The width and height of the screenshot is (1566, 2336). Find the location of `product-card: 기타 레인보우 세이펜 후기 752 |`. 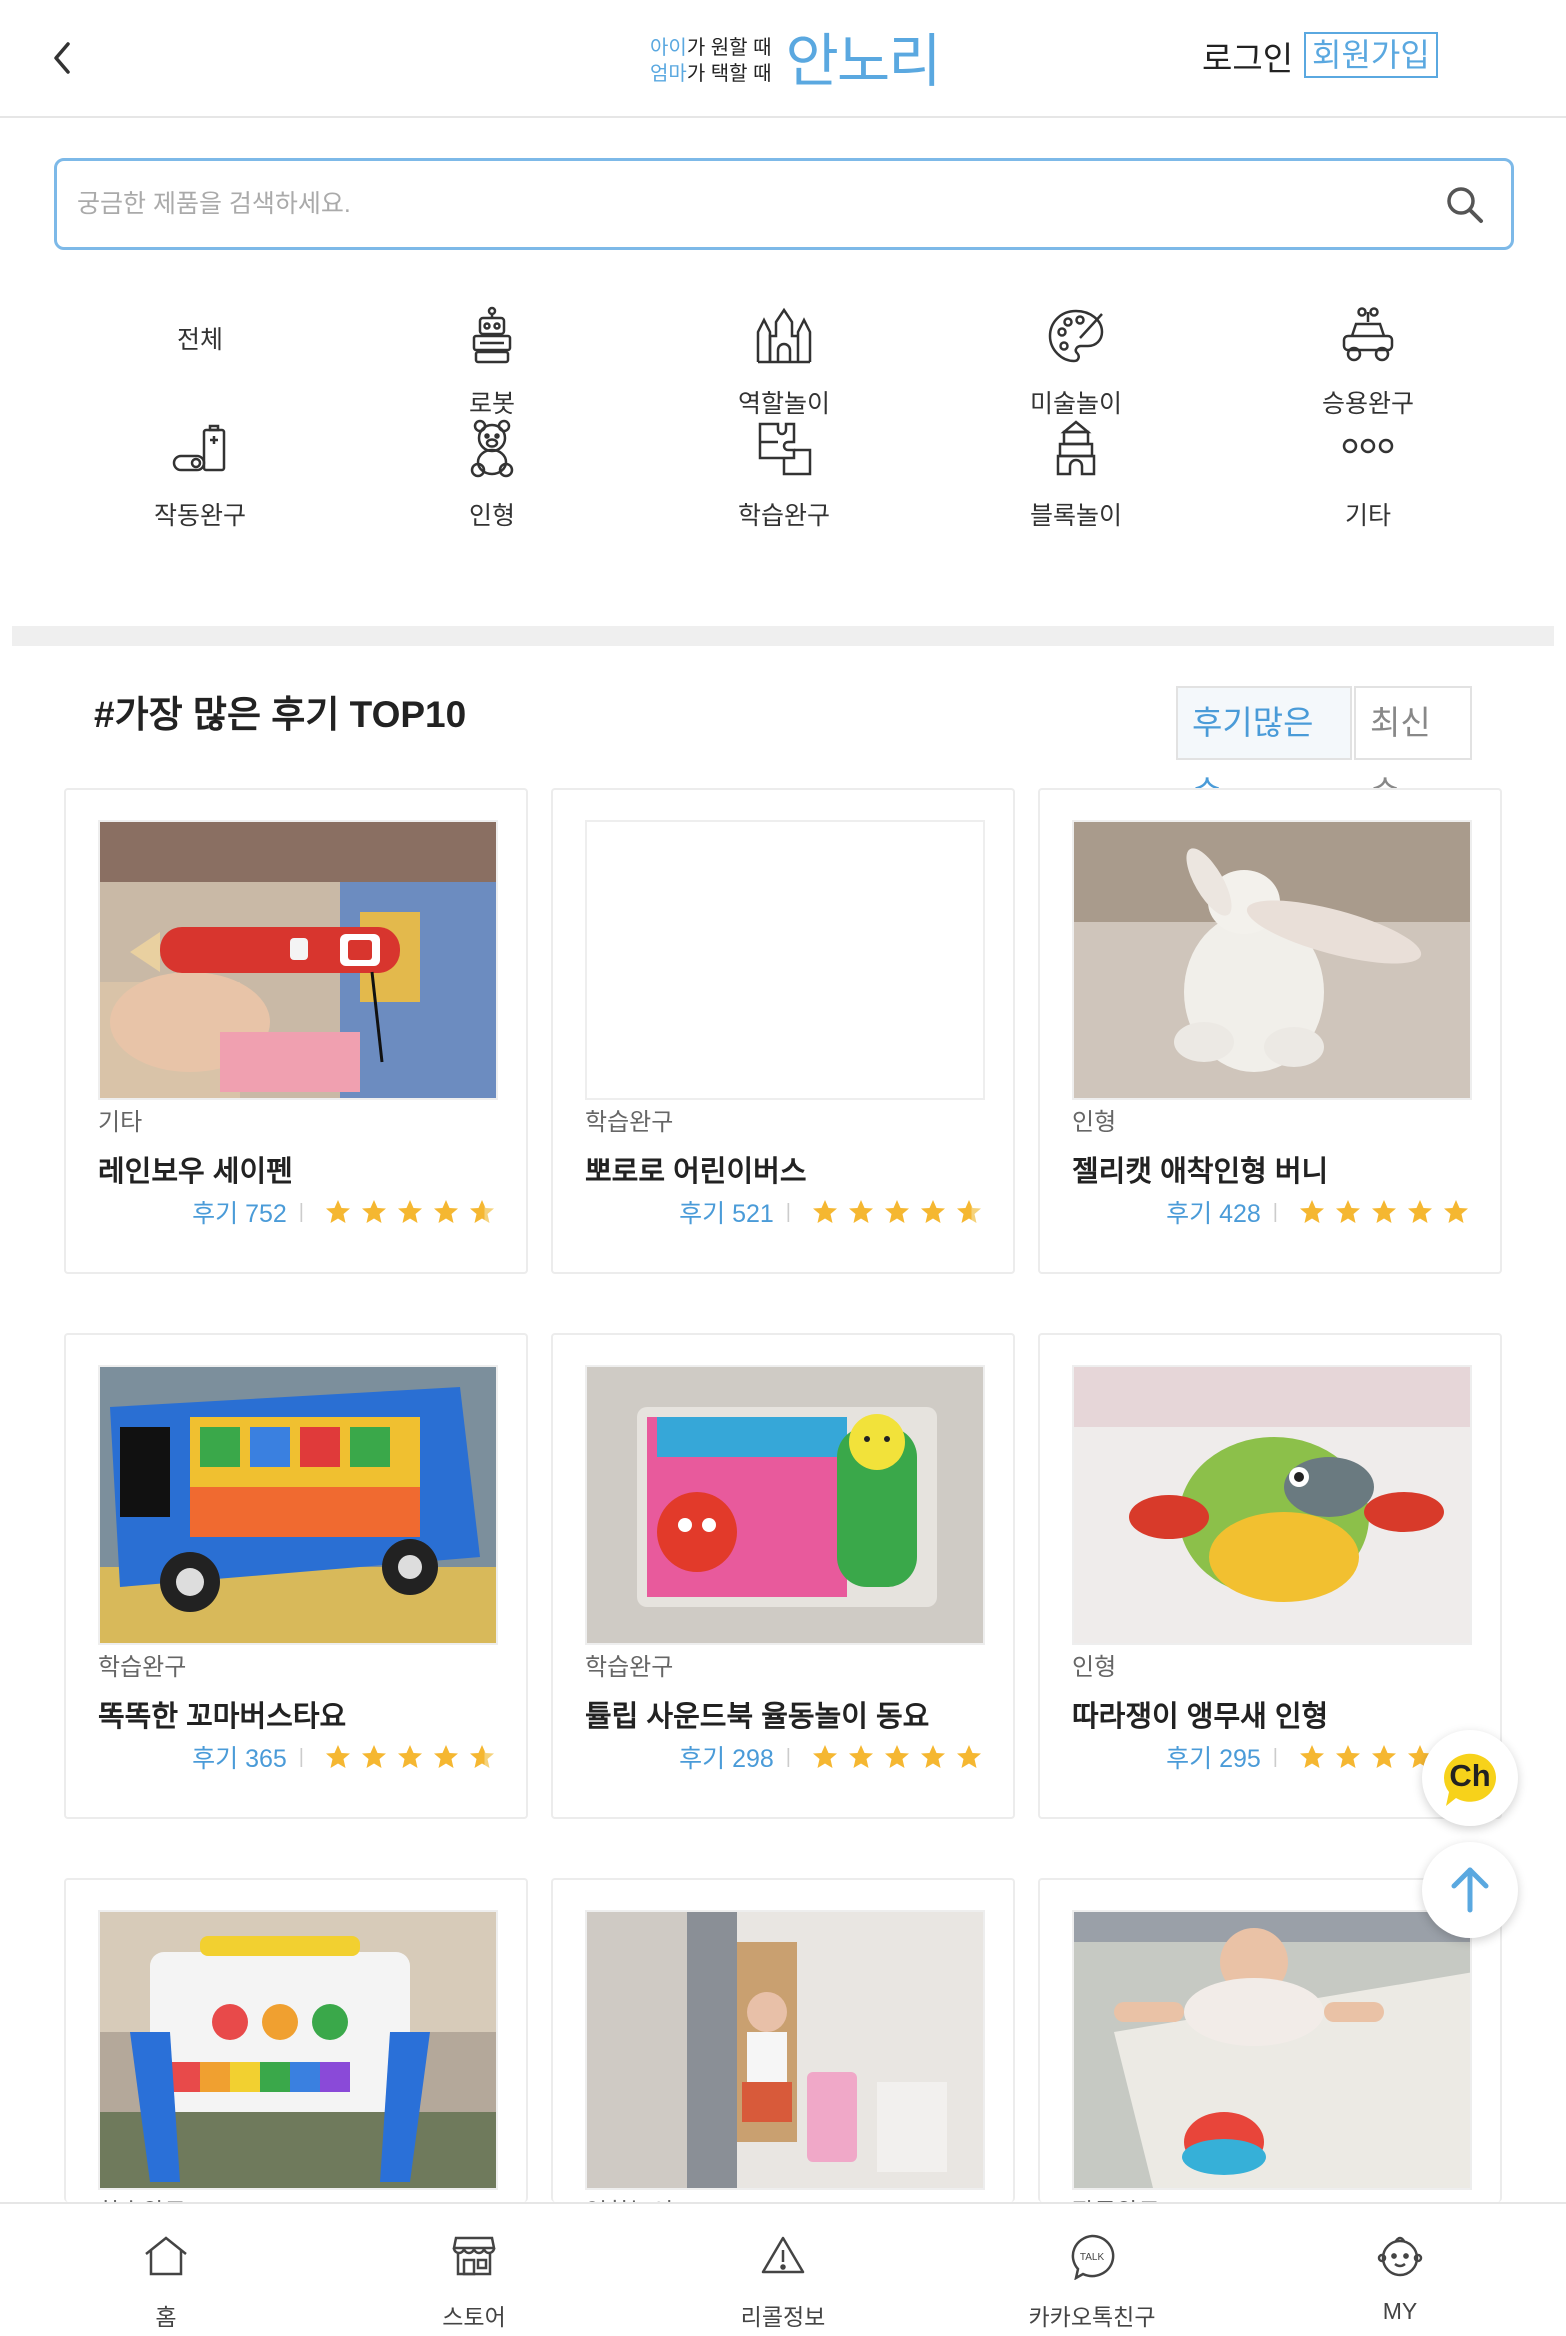

product-card: 기타 레인보우 세이펜 후기 752 | is located at coordinates (296, 1031).